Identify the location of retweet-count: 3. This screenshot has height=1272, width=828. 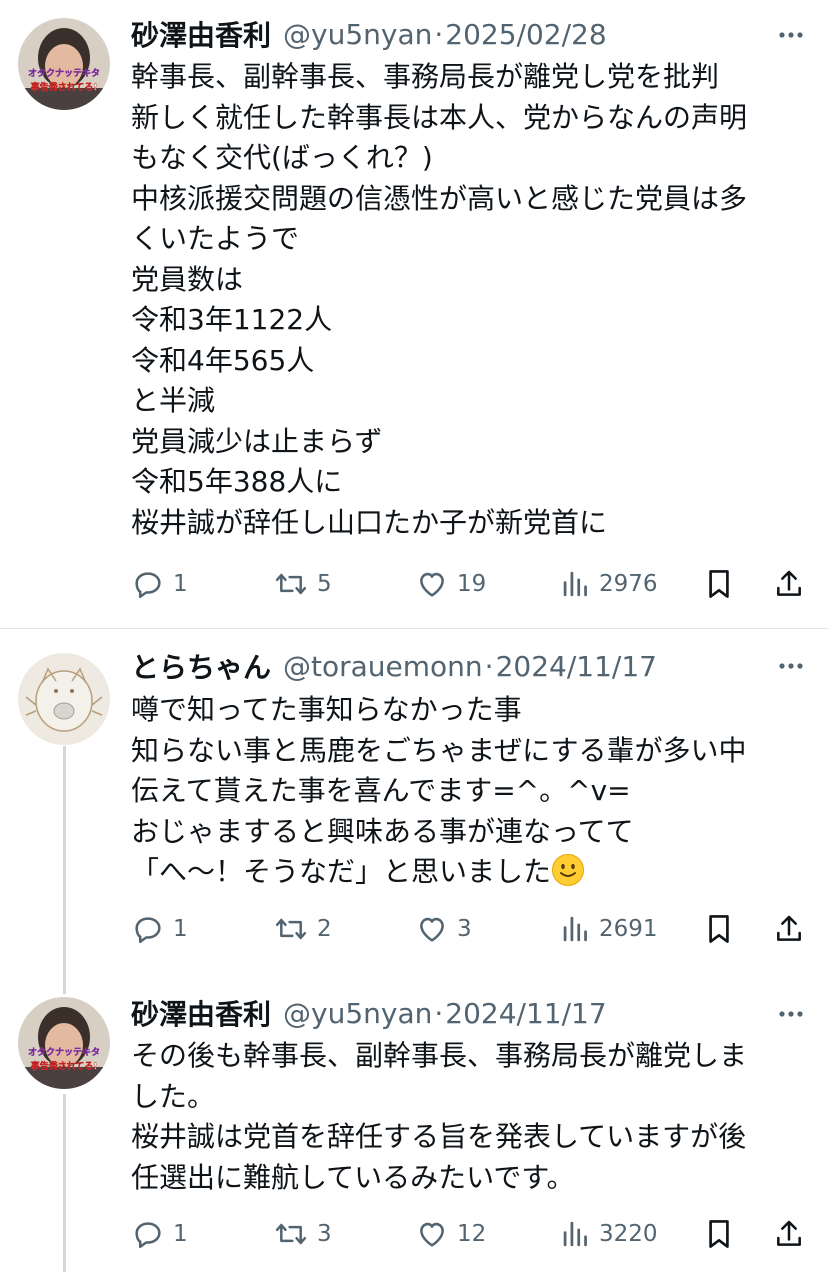
(324, 1234).